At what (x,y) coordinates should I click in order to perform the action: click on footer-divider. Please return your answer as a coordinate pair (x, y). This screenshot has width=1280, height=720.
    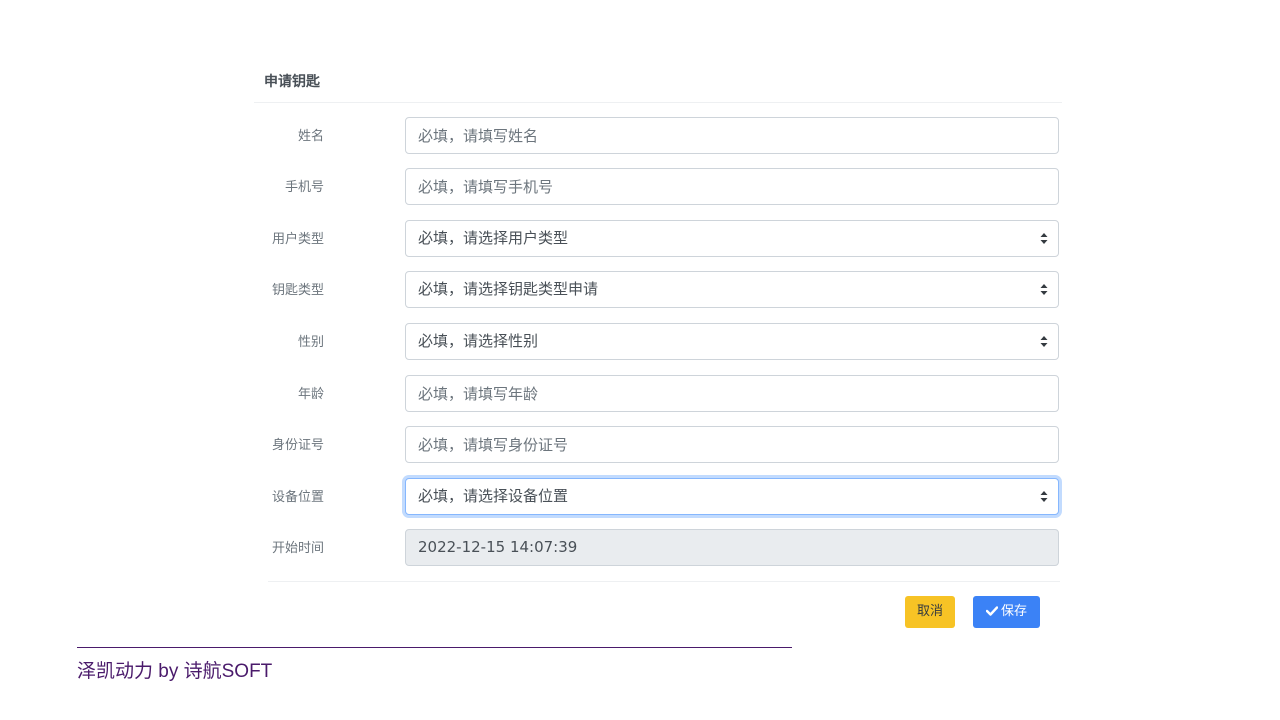
    Looking at the image, I should click on (434, 647).